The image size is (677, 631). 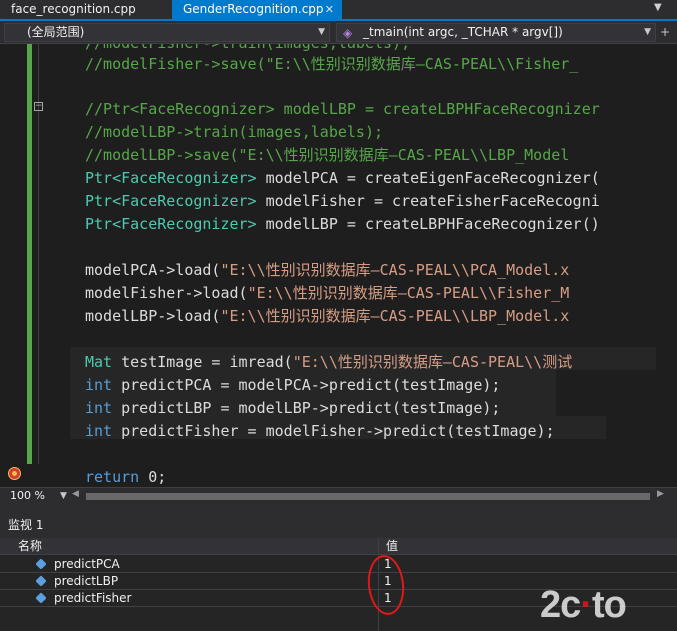 What do you see at coordinates (30, 546) in the screenshot?
I see `column-header-name: 名称` at bounding box center [30, 546].